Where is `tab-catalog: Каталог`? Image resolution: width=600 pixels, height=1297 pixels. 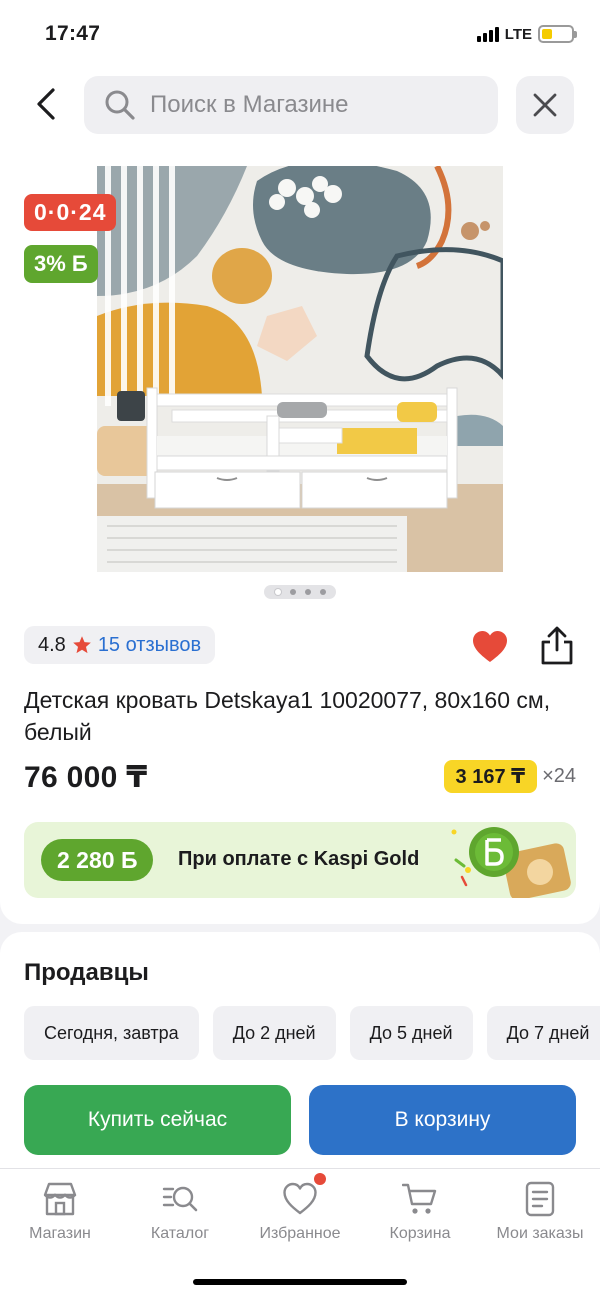
tab-catalog: Каталог is located at coordinates (180, 1212).